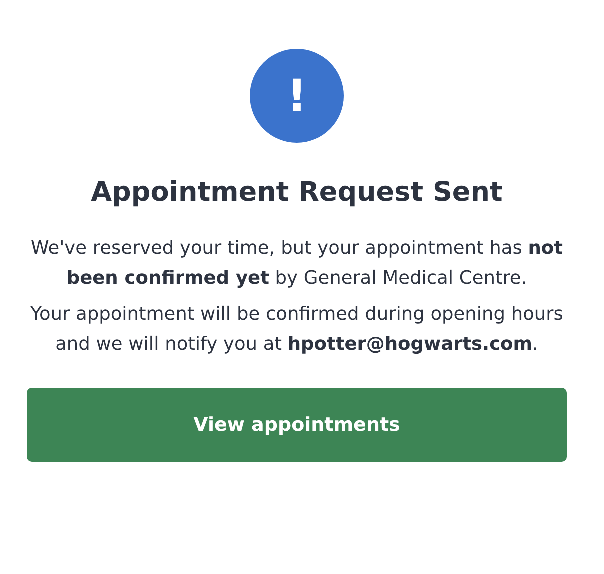  Describe the element at coordinates (297, 264) in the screenshot. I see `message-text: We've reserved your time, but your appointment has not been confirmed yet by General Medical Centre.` at that location.